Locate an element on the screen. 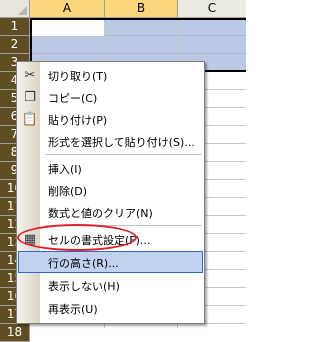 The width and height of the screenshot is (320, 342). menu-item-copy: ❐ コピー(C) is located at coordinates (110, 97).